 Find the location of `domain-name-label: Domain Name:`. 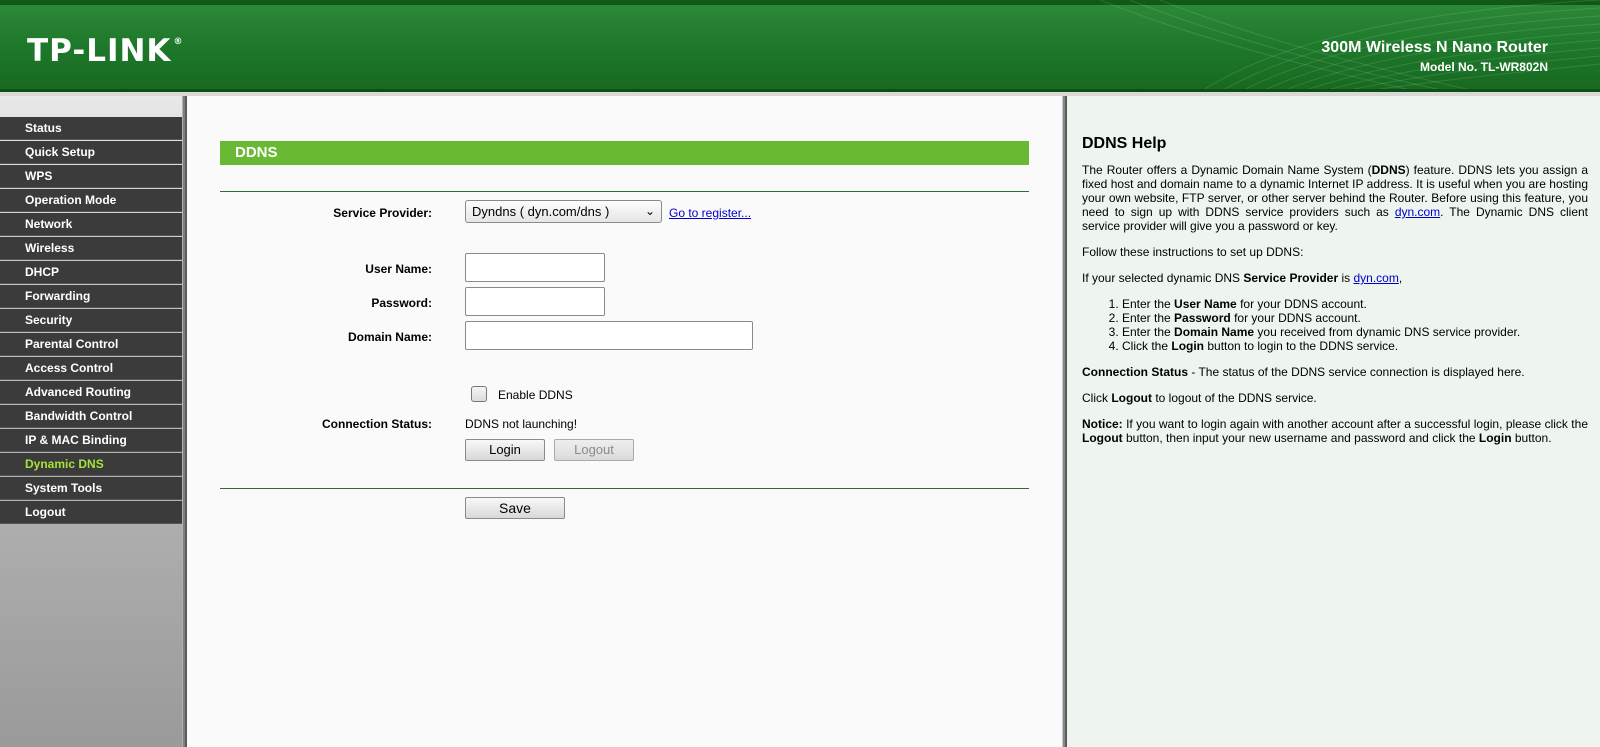

domain-name-label: Domain Name: is located at coordinates (389, 337).